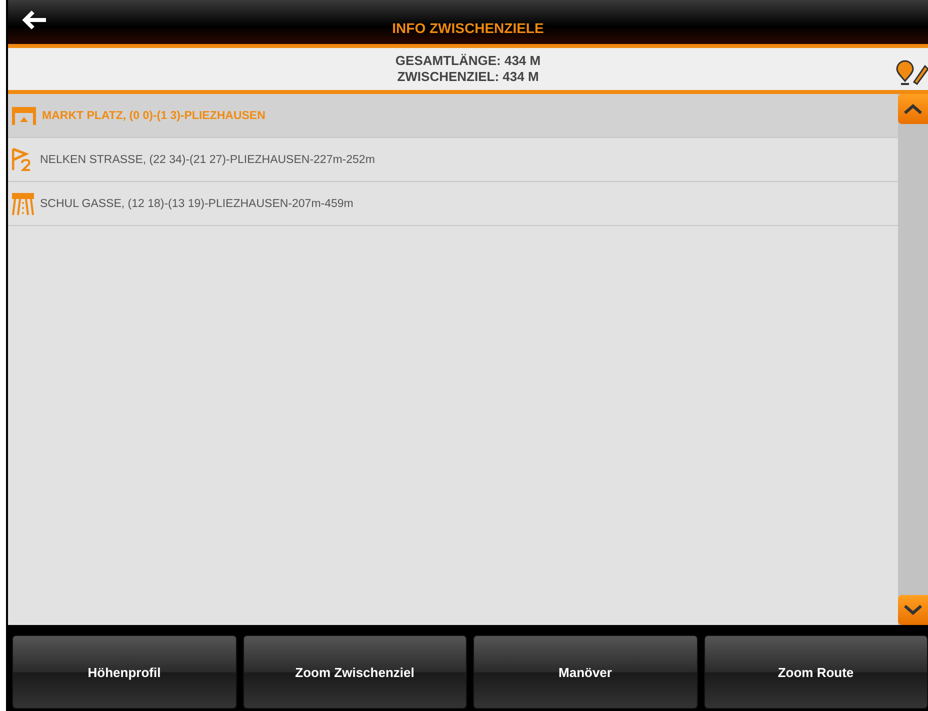 This screenshot has height=711, width=928. What do you see at coordinates (23, 204) in the screenshot?
I see `finish-road-icon` at bounding box center [23, 204].